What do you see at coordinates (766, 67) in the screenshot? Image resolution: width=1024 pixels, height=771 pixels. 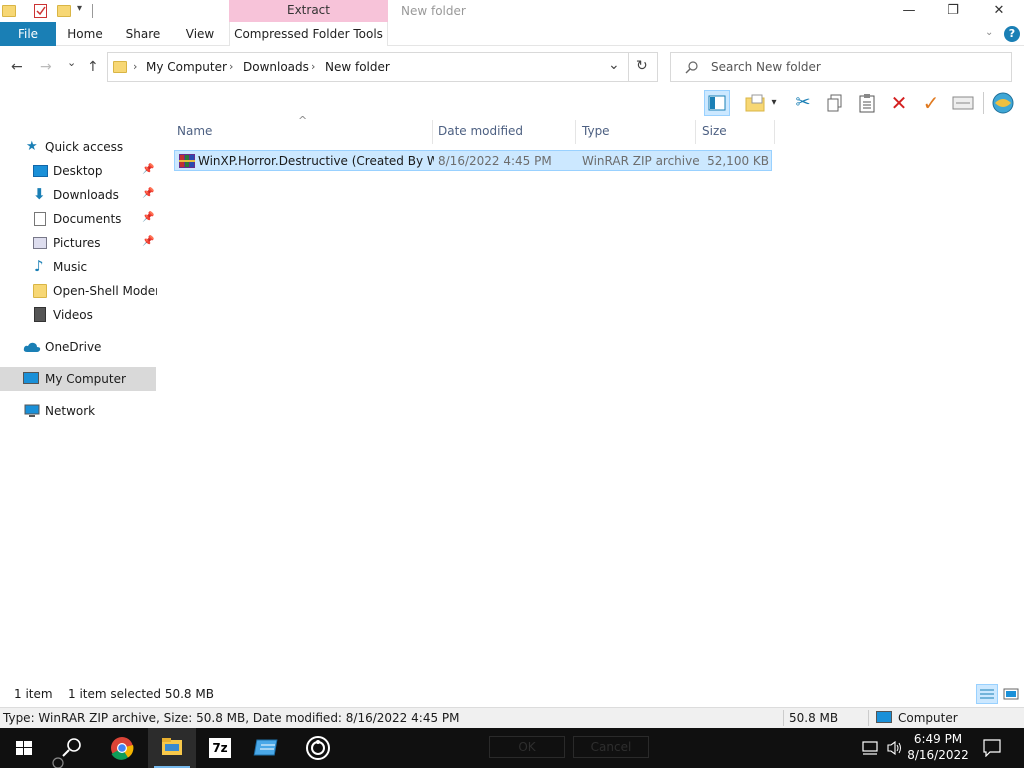 I see `search-placeholder: Search New folder` at bounding box center [766, 67].